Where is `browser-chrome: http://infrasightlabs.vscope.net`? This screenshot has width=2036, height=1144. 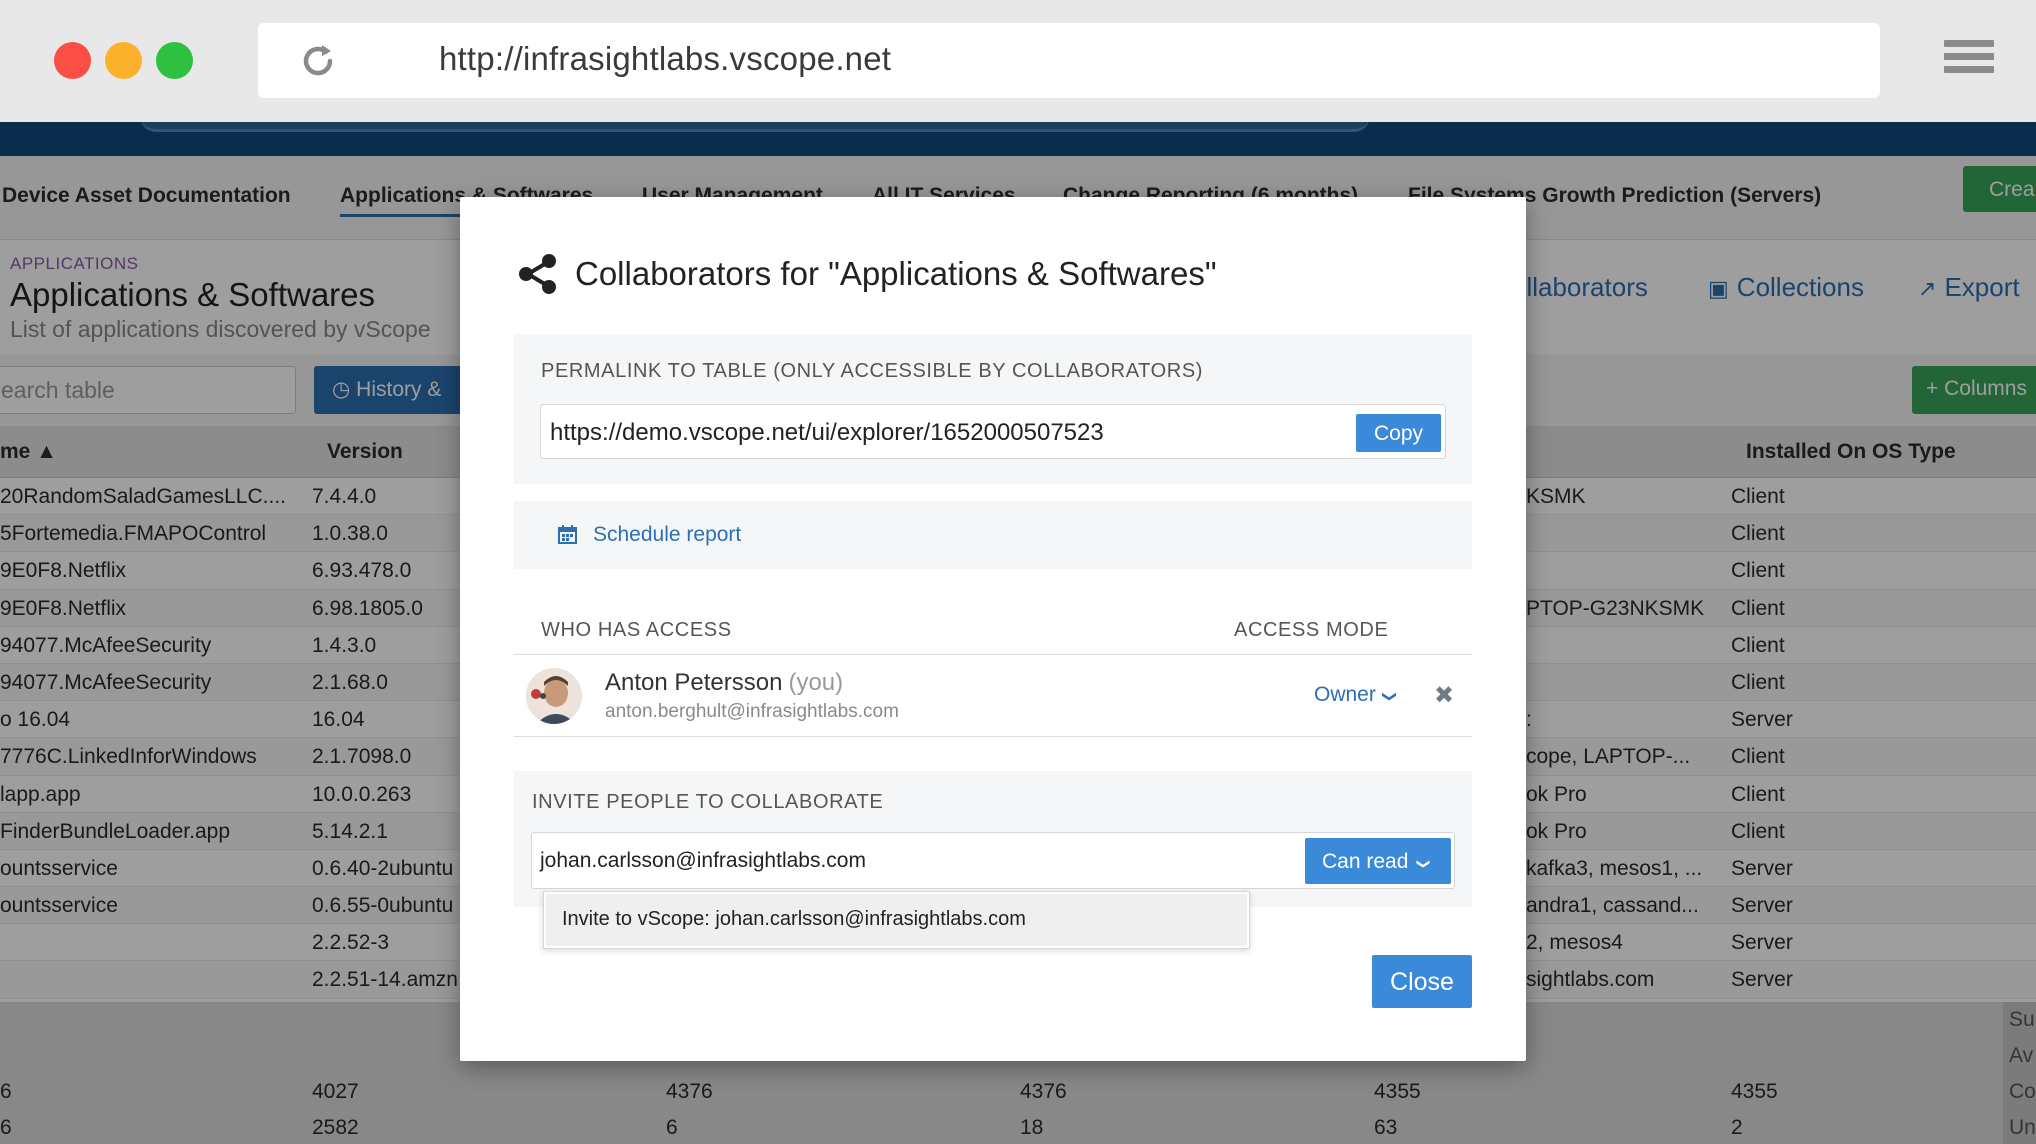 browser-chrome: http://infrasightlabs.vscope.net is located at coordinates (1018, 61).